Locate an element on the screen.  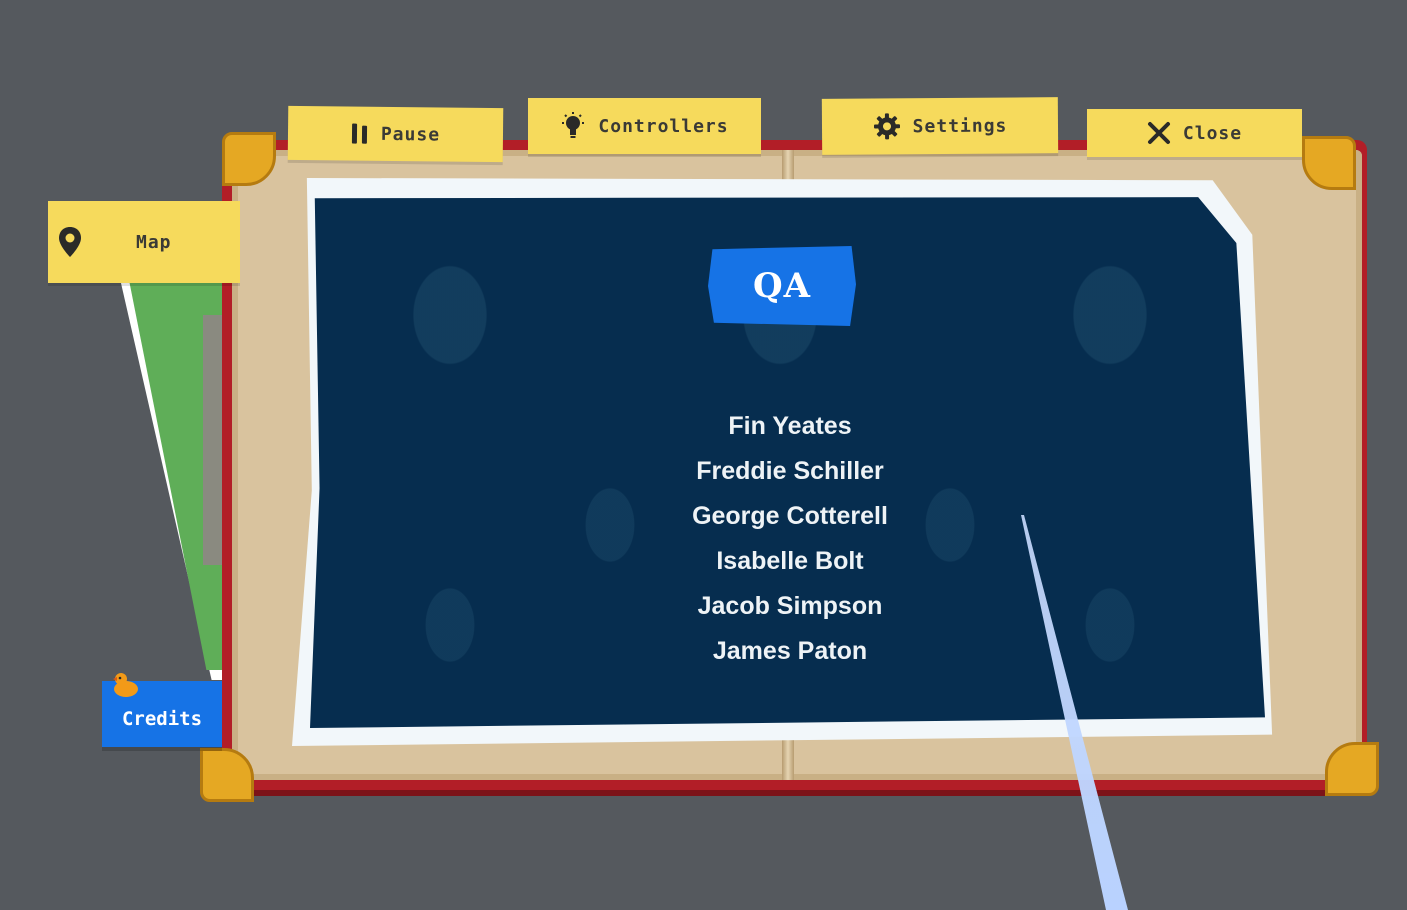
section-title-badge: QA is located at coordinates (782, 286).